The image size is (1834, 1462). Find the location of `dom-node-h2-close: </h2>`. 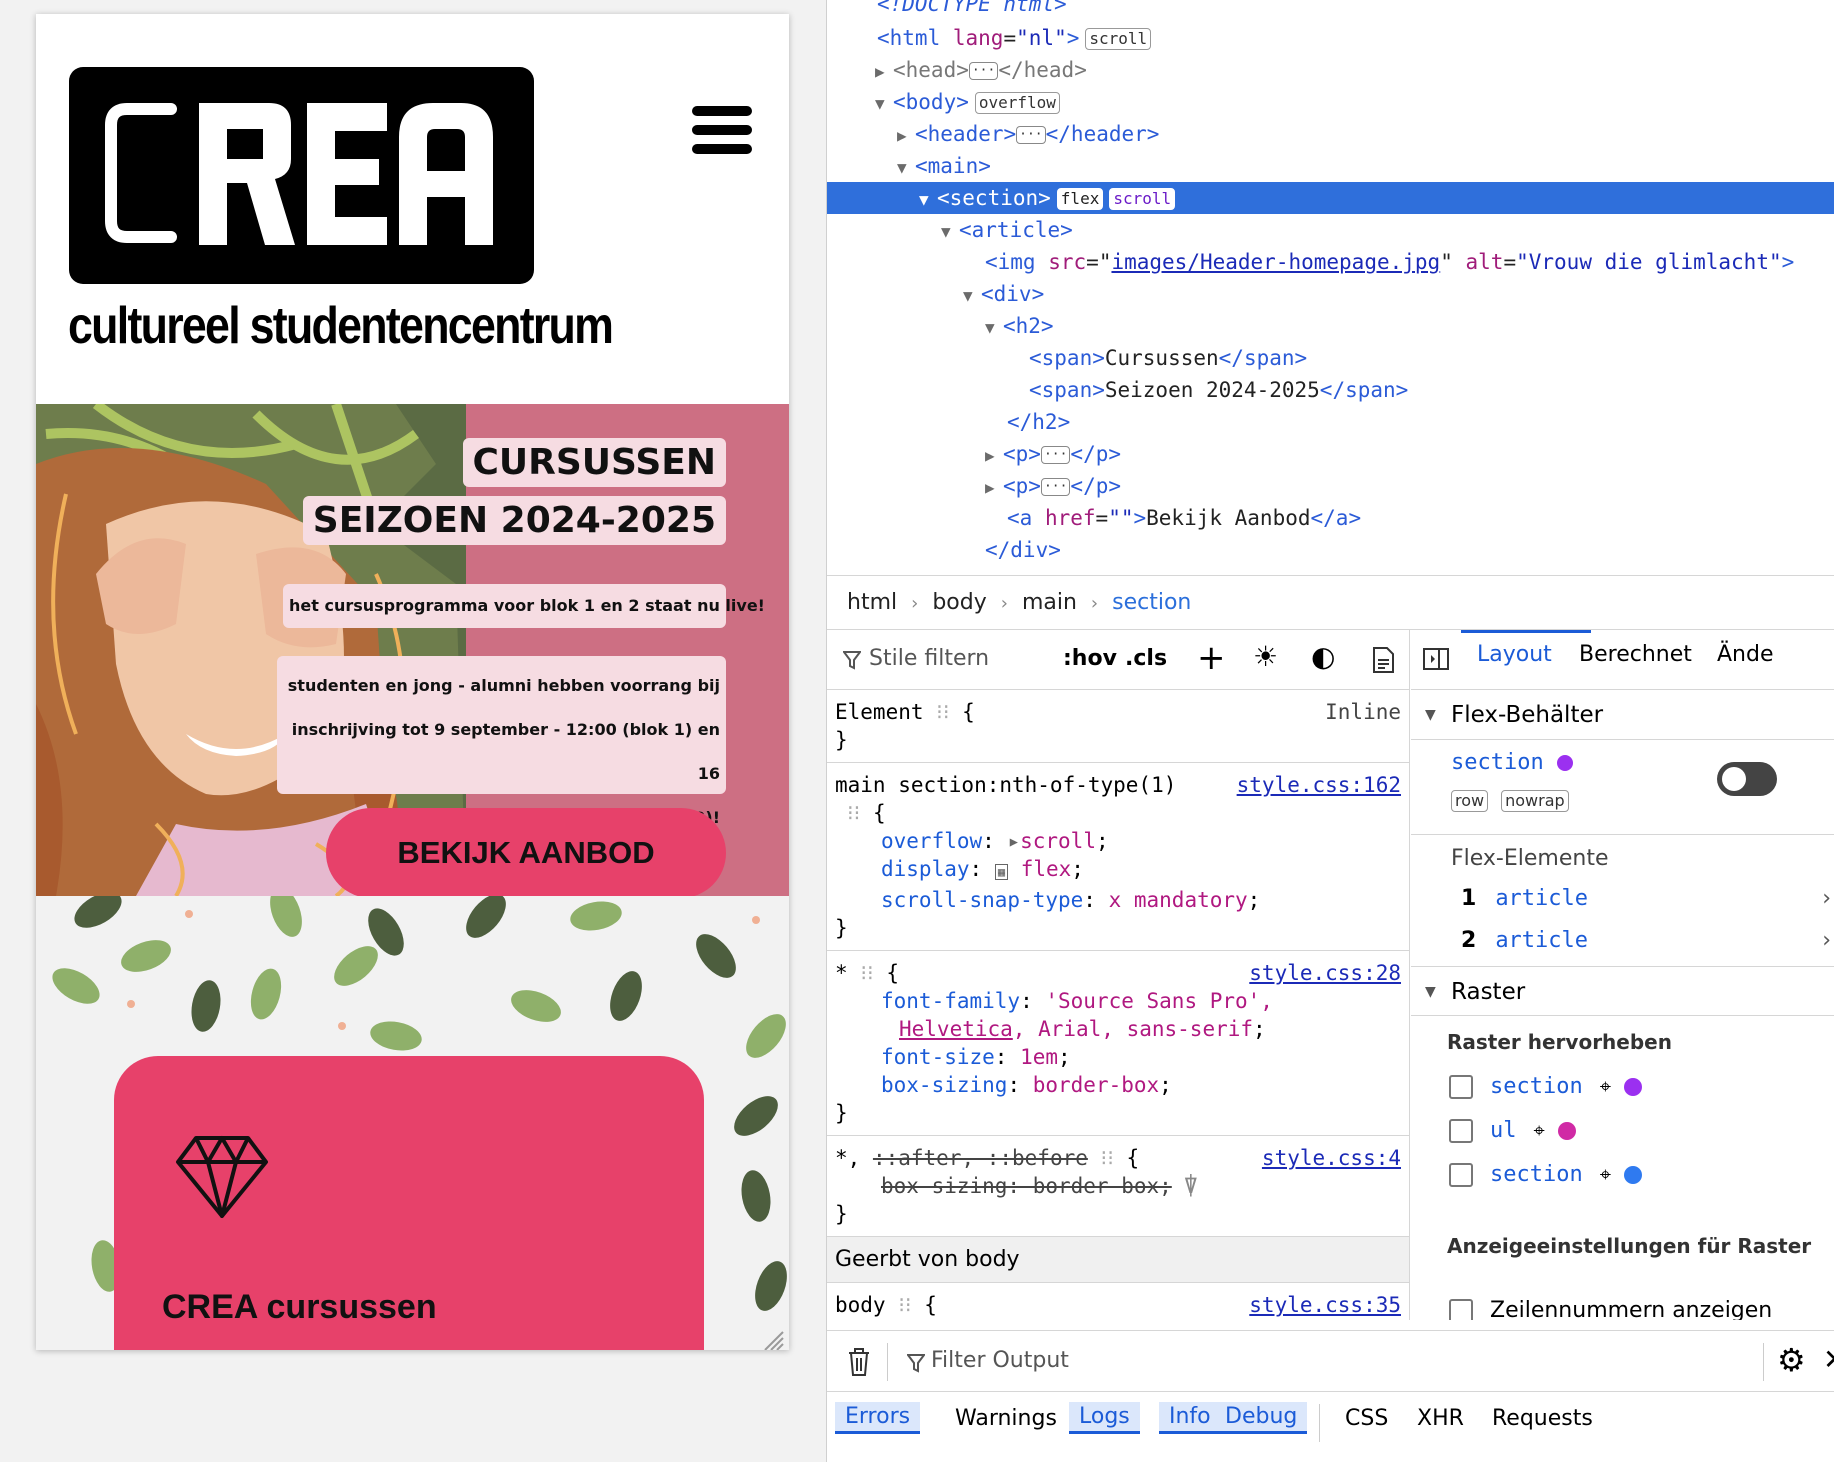

dom-node-h2-close: </h2> is located at coordinates (1330, 422).